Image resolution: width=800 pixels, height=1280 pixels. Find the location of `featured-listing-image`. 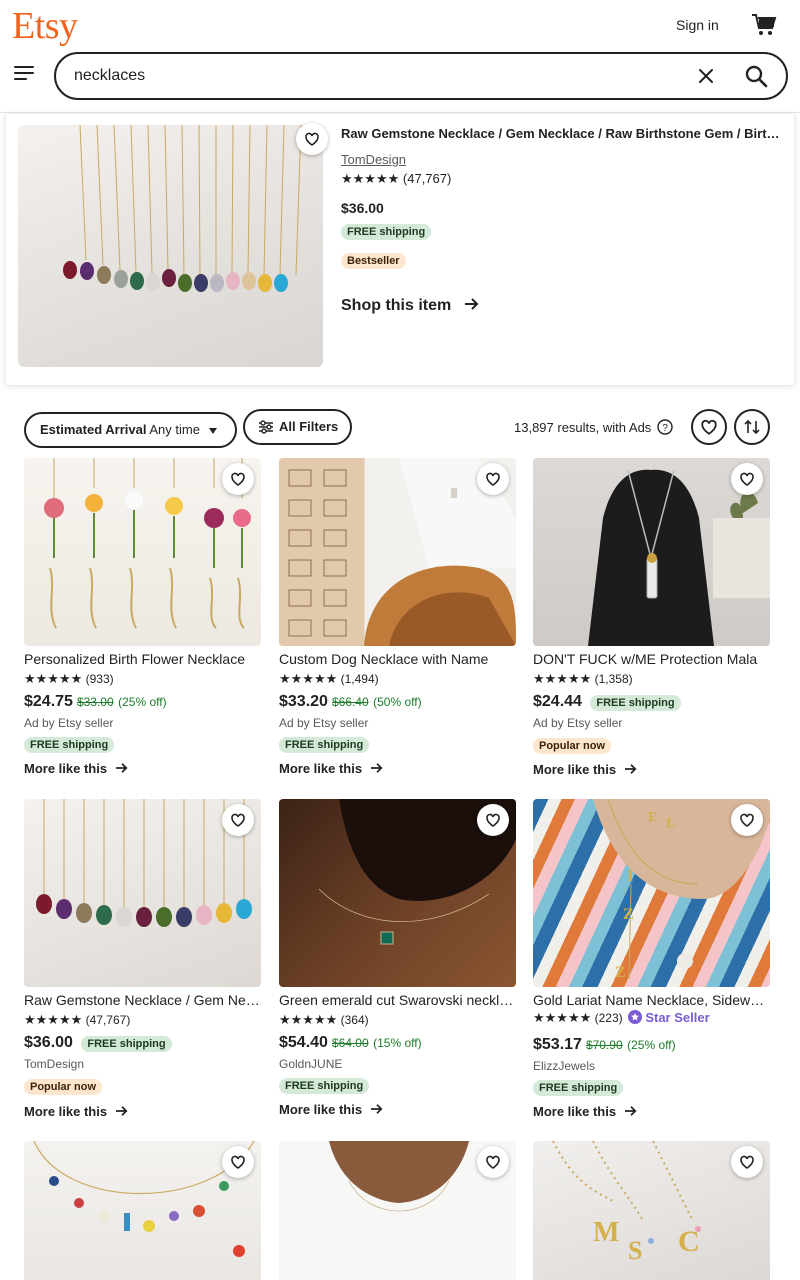

featured-listing-image is located at coordinates (170, 246).